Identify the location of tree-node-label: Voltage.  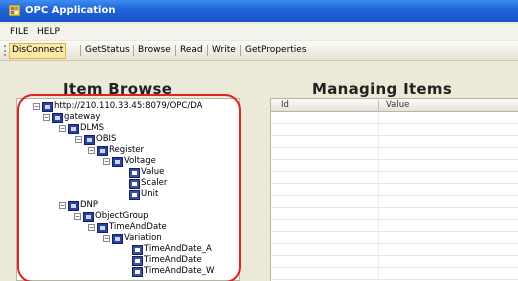
(140, 161).